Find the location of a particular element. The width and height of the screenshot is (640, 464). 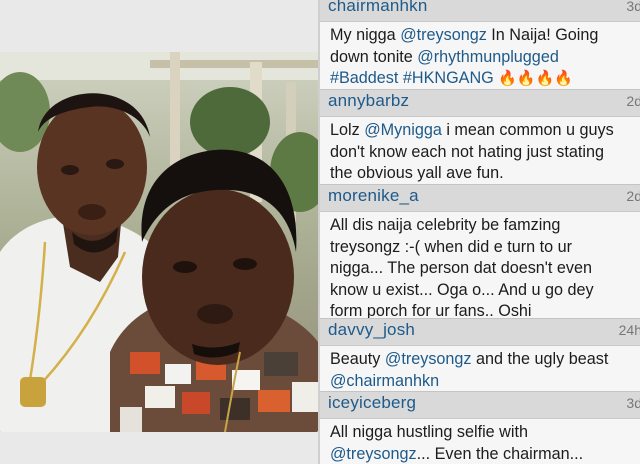

fire-emoji-icon: 🔥🔥🔥🔥 is located at coordinates (535, 78).